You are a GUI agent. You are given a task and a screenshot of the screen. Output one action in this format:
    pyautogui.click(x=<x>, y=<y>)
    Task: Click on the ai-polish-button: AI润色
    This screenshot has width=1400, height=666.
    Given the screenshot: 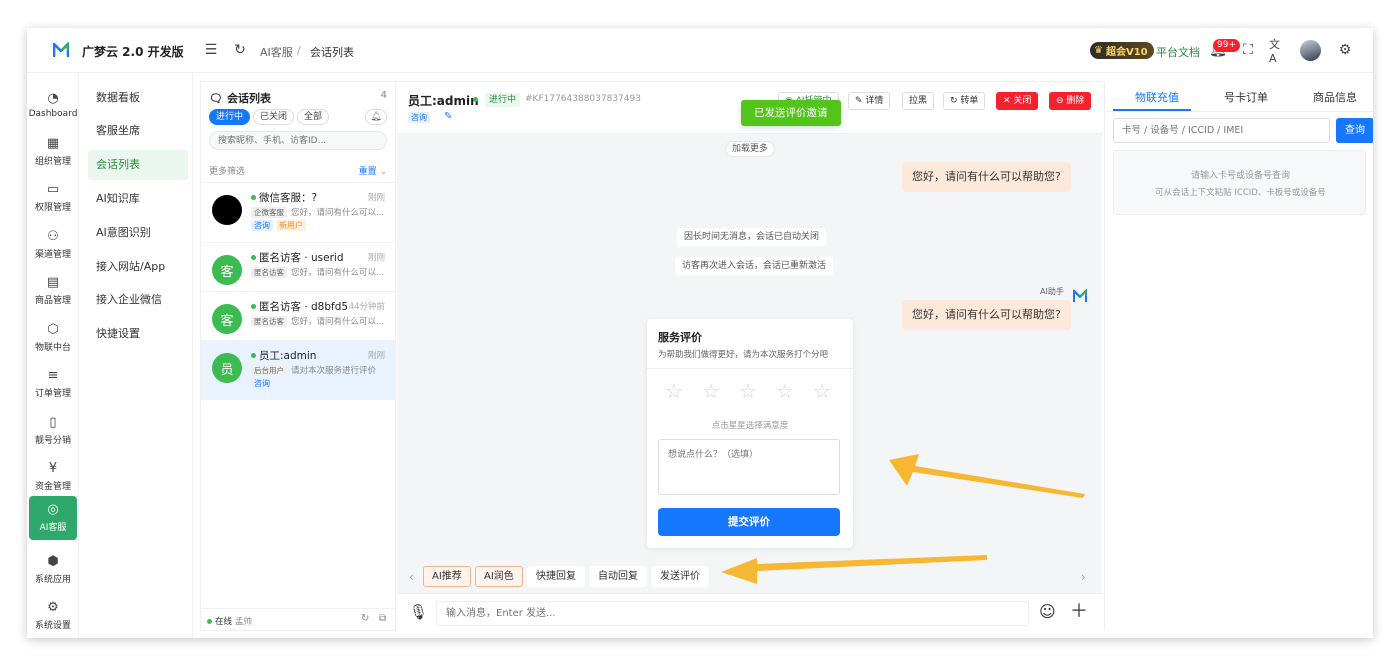 What is the action you would take?
    pyautogui.click(x=499, y=576)
    